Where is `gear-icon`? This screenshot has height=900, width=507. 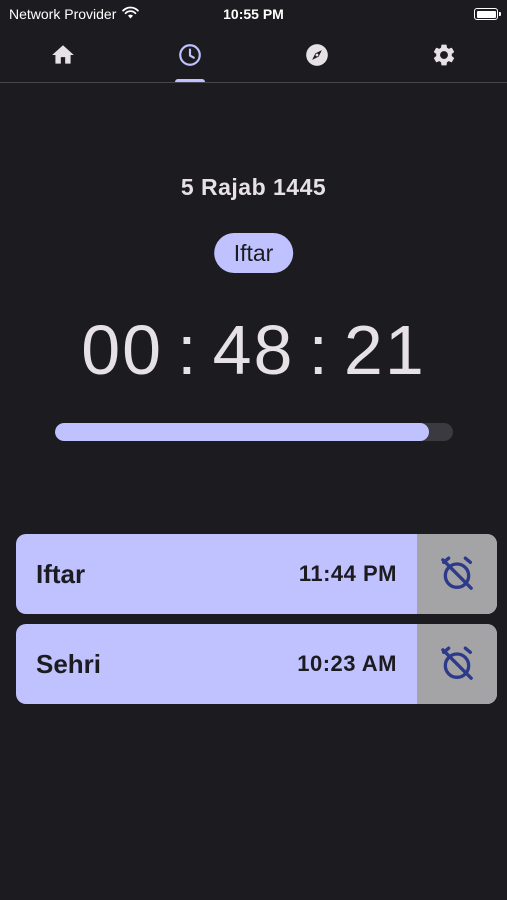
gear-icon is located at coordinates (443, 55).